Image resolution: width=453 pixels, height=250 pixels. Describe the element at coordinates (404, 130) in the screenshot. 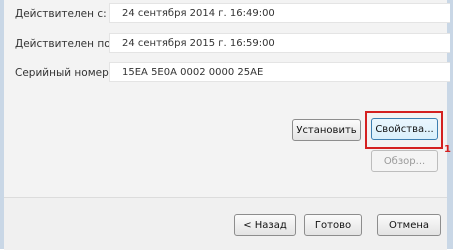

I see `highlight-frame` at that location.